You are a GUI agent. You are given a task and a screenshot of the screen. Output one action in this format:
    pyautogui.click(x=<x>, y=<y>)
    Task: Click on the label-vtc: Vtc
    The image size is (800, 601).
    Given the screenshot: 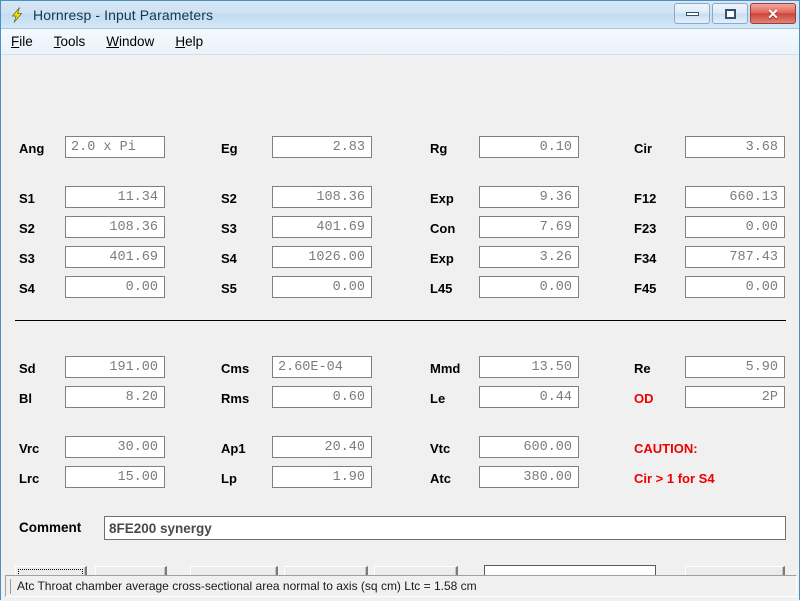 What is the action you would take?
    pyautogui.click(x=440, y=448)
    